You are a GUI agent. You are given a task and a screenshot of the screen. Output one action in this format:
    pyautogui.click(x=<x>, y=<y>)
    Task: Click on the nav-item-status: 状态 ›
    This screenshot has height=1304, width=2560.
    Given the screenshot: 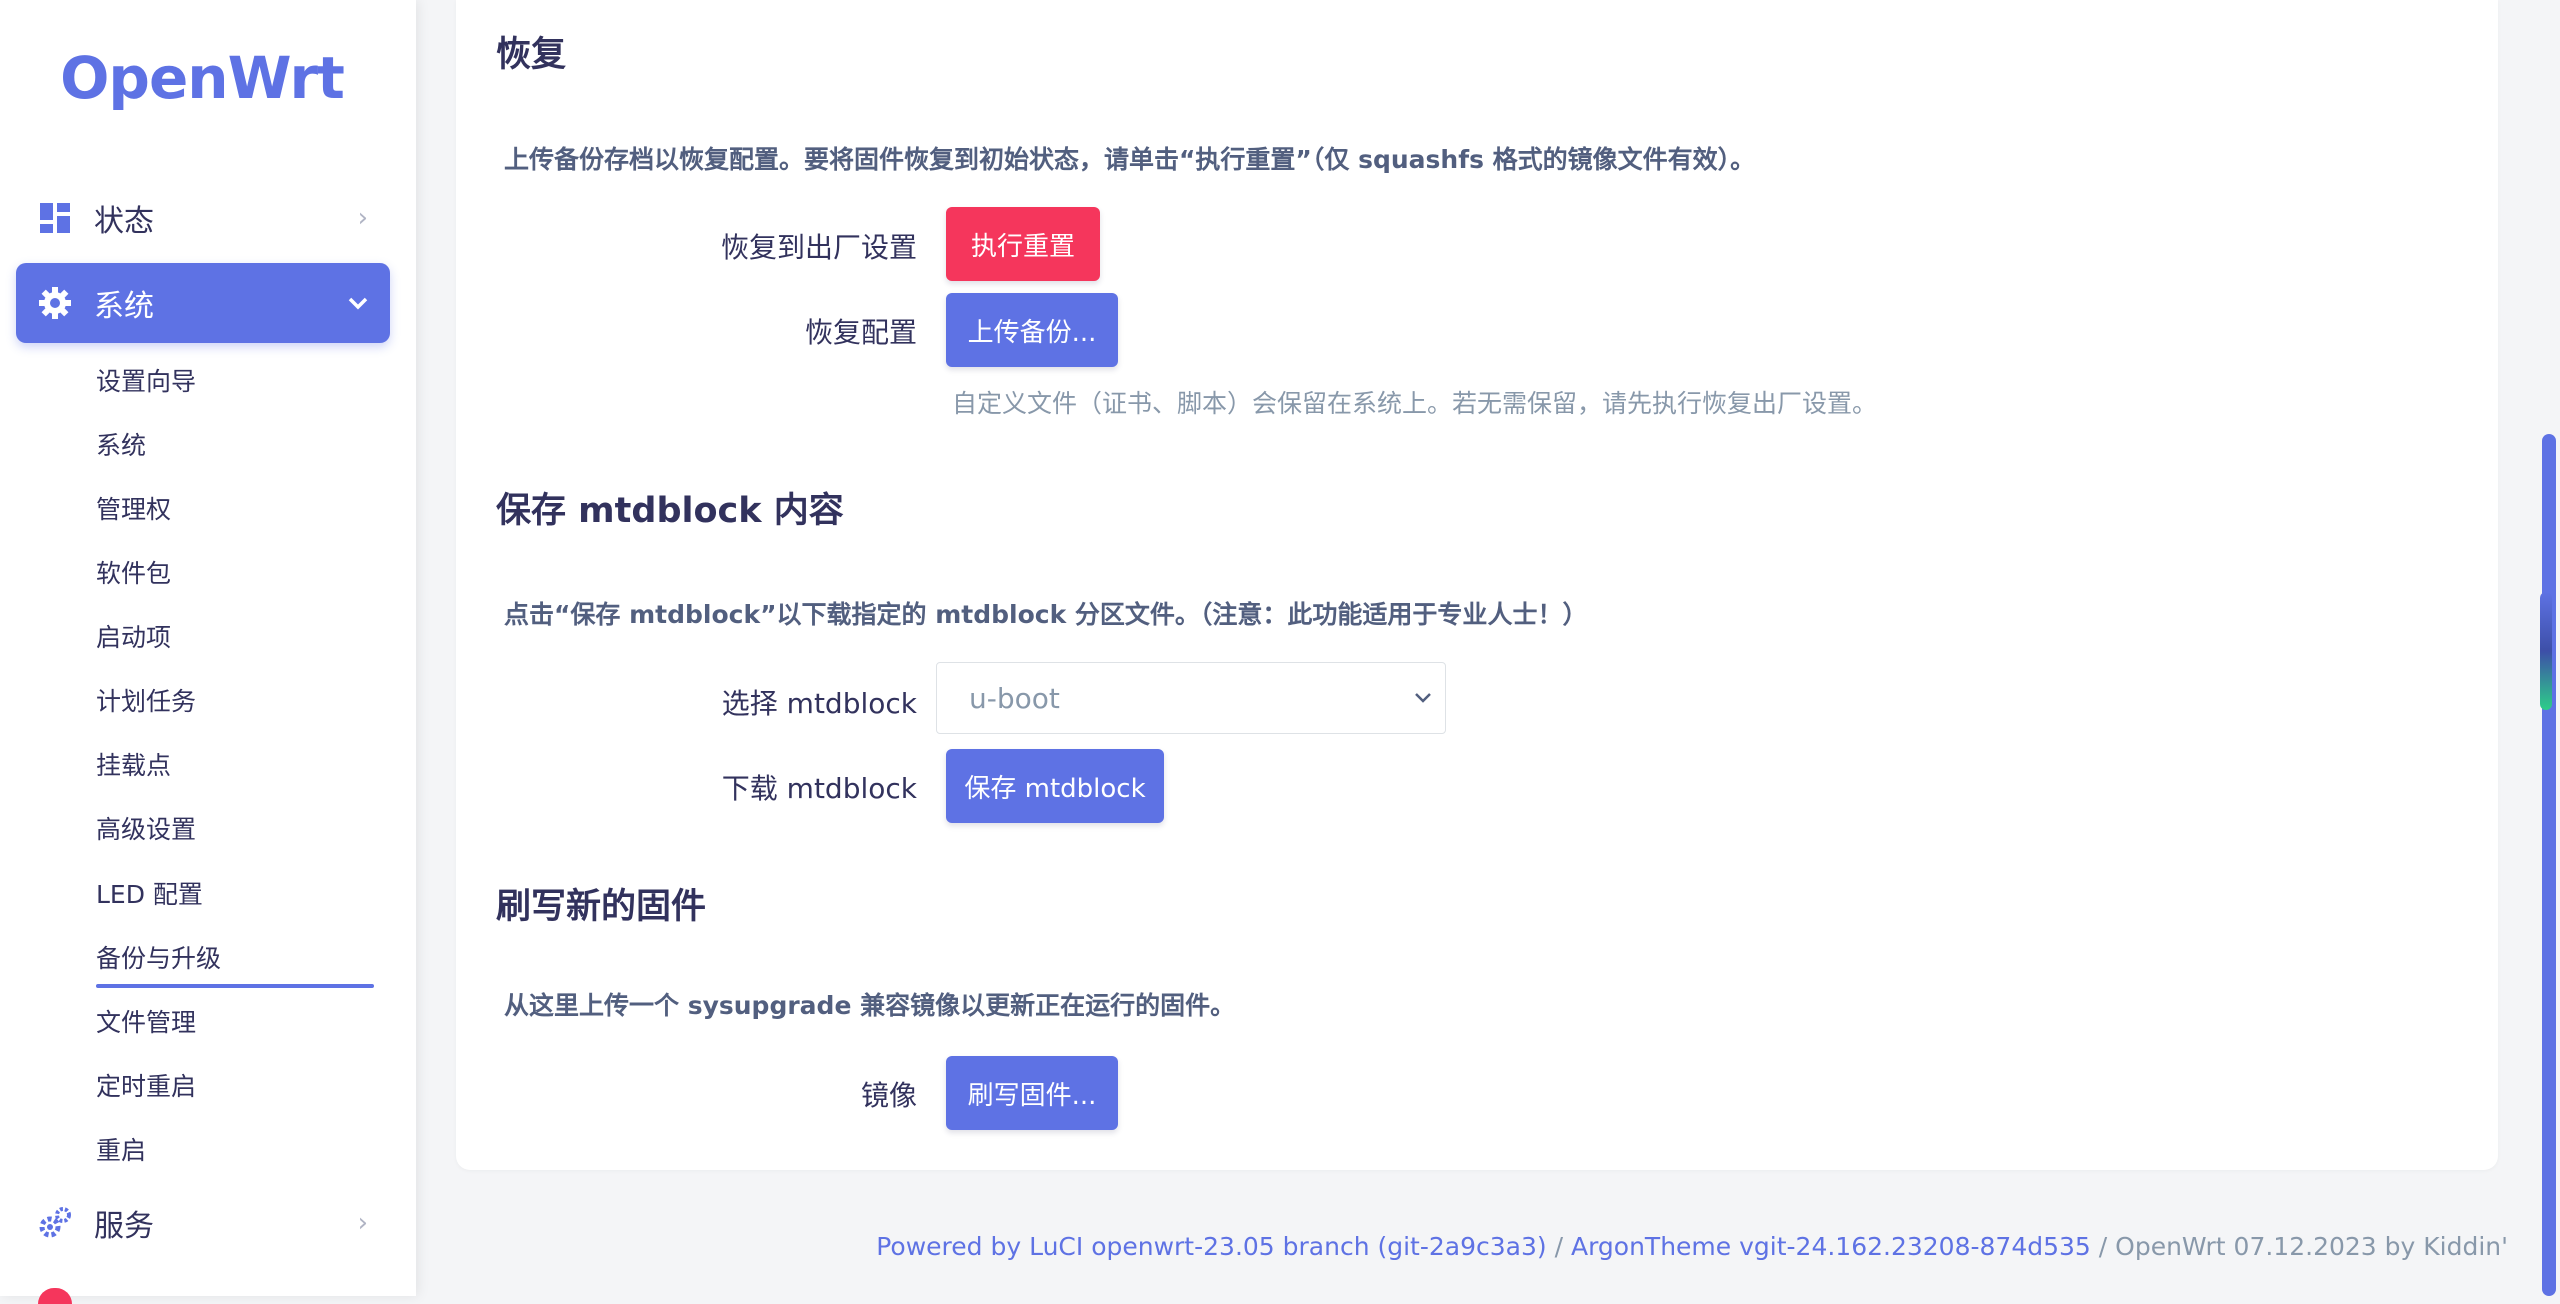 What is the action you would take?
    pyautogui.click(x=203, y=218)
    